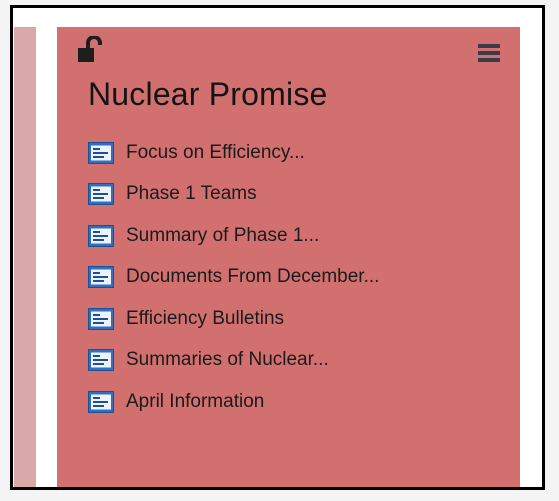  I want to click on list-item: Efficiency Bulletins, so click(233, 319).